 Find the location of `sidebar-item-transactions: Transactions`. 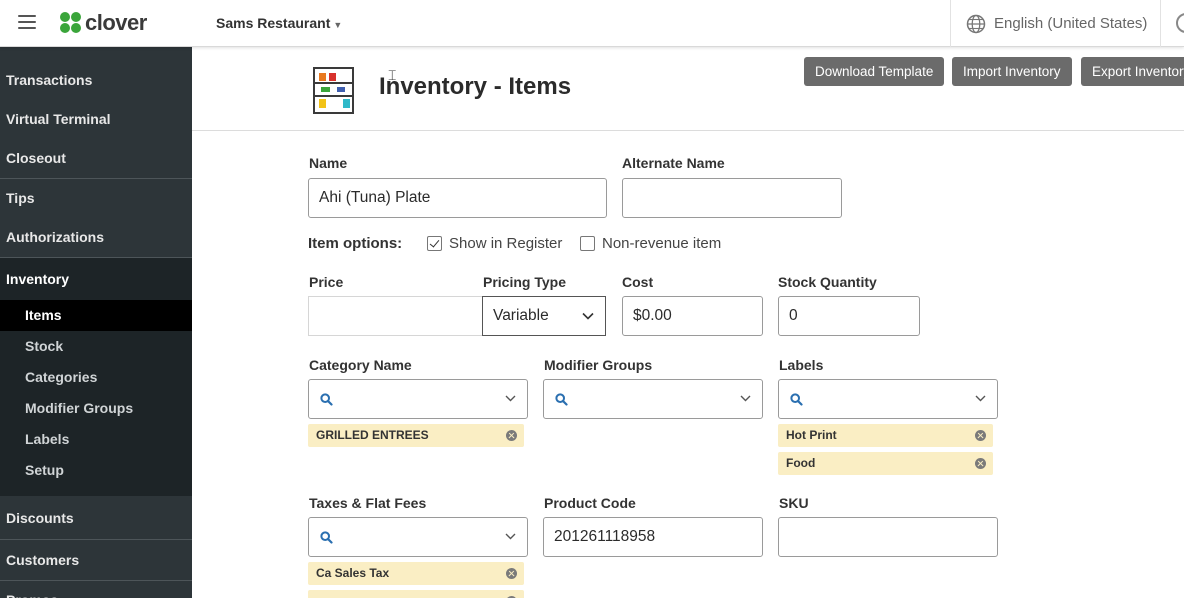

sidebar-item-transactions: Transactions is located at coordinates (96, 80).